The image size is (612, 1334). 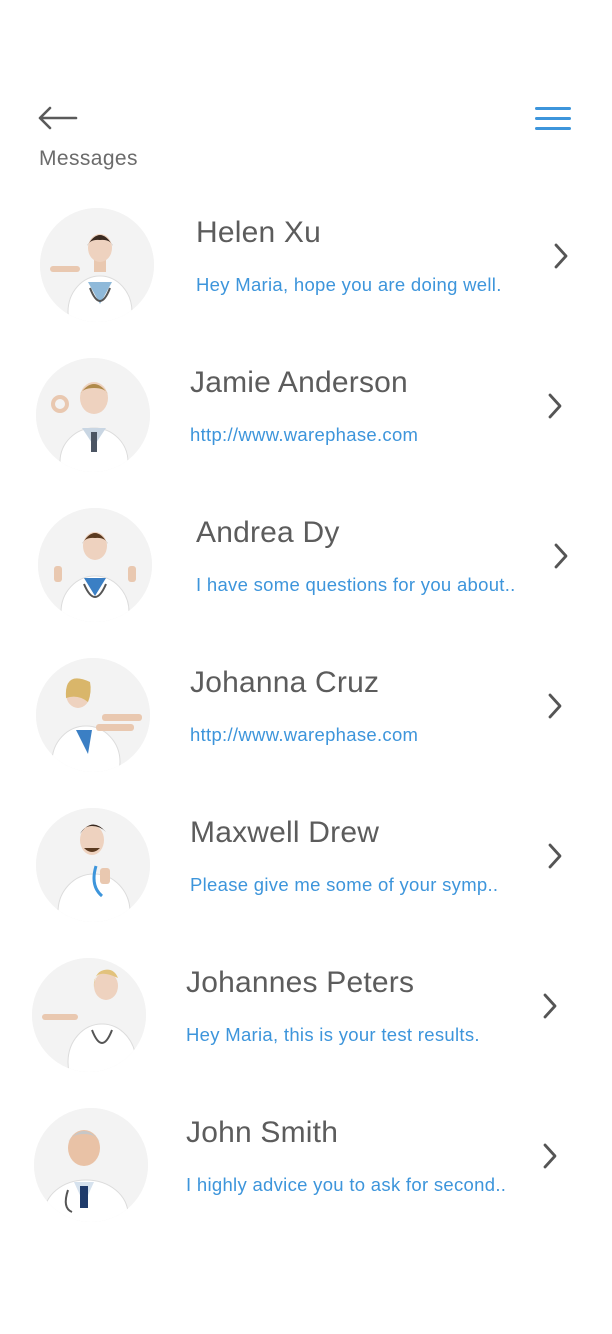 What do you see at coordinates (268, 532) in the screenshot?
I see `contact-name: Andrea Dy` at bounding box center [268, 532].